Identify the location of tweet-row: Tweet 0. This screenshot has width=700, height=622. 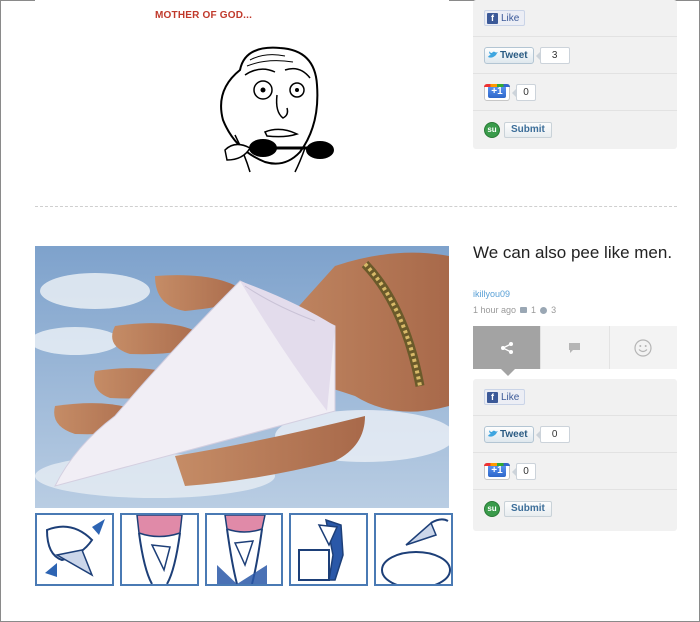
(575, 434).